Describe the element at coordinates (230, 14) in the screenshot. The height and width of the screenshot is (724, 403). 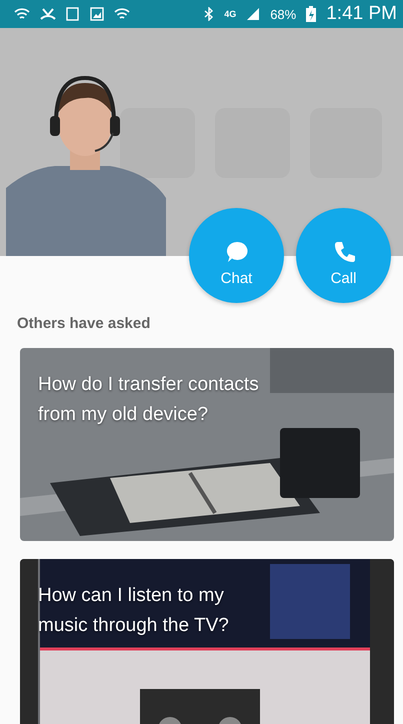
I see `network-type: 4G` at that location.